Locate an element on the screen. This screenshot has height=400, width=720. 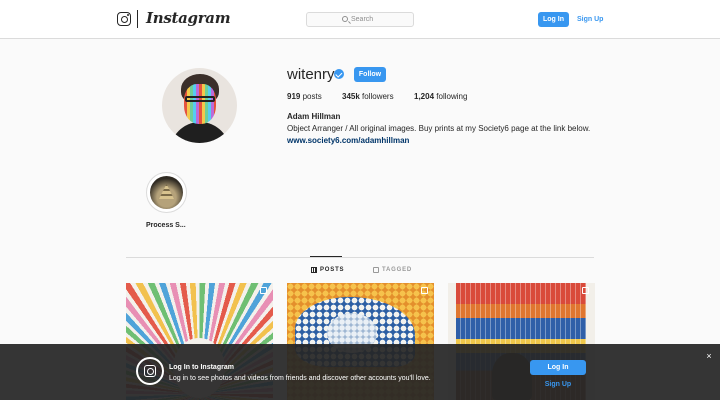
profile-avatar is located at coordinates (199, 105).